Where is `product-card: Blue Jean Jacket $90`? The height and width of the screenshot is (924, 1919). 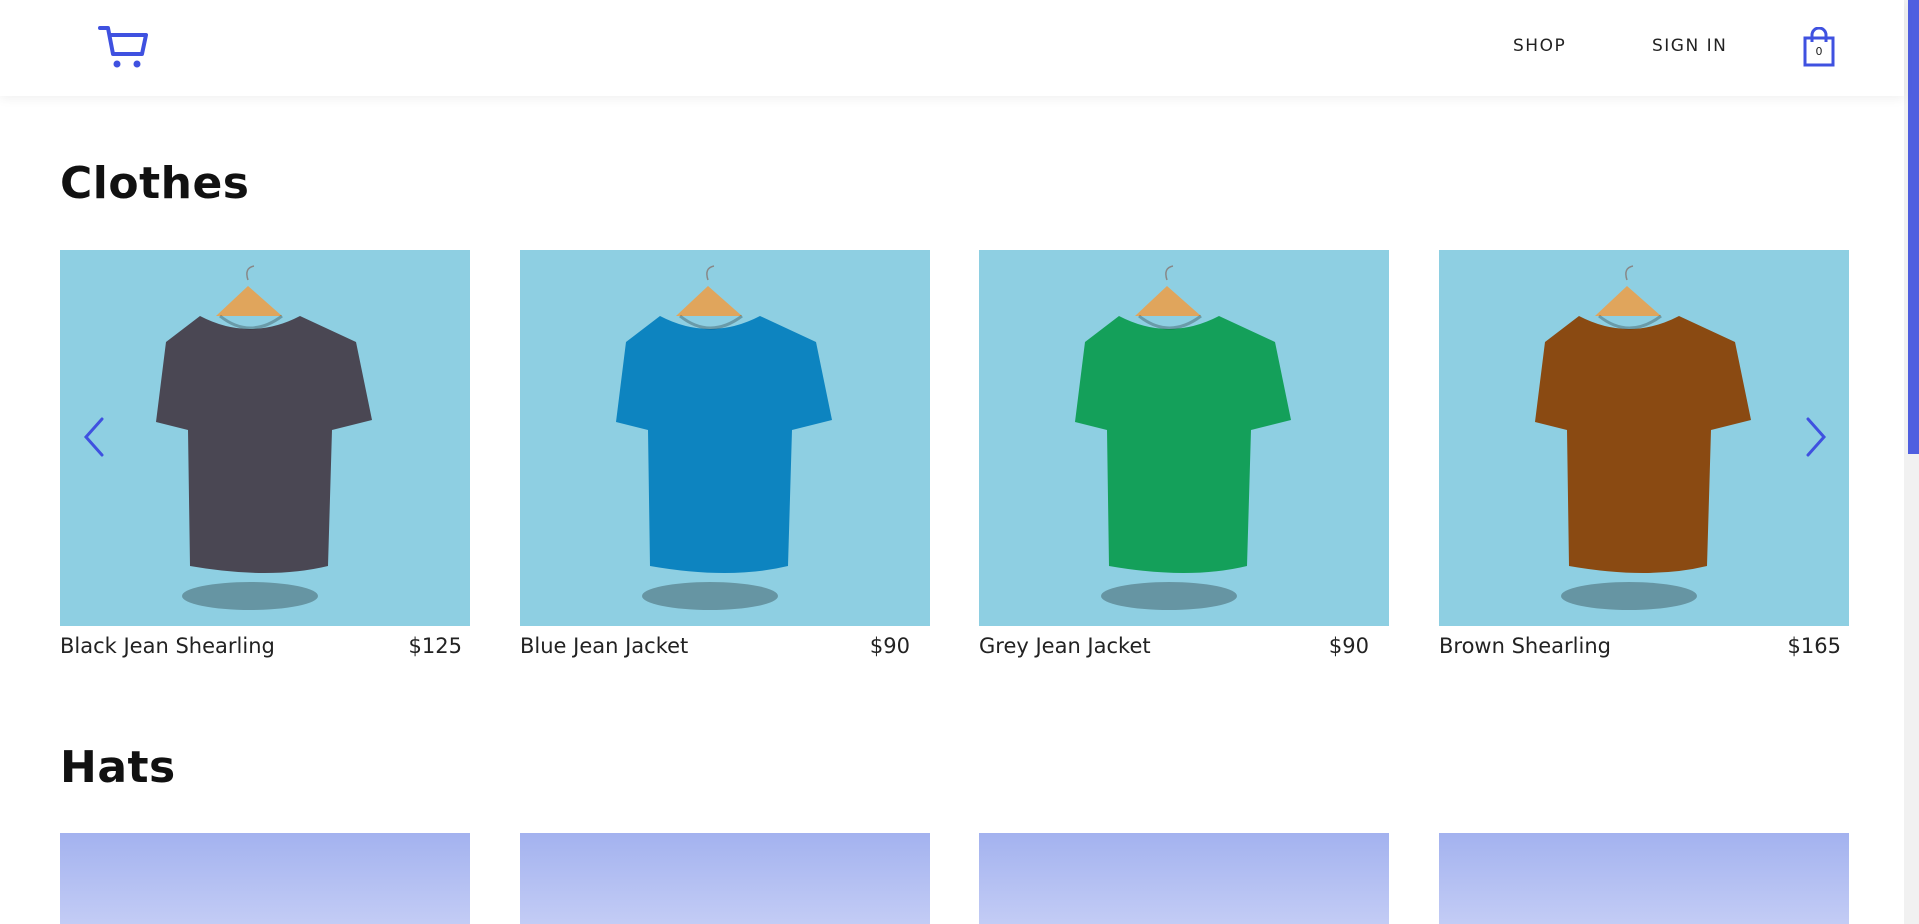
product-card: Blue Jean Jacket $90 is located at coordinates (725, 458).